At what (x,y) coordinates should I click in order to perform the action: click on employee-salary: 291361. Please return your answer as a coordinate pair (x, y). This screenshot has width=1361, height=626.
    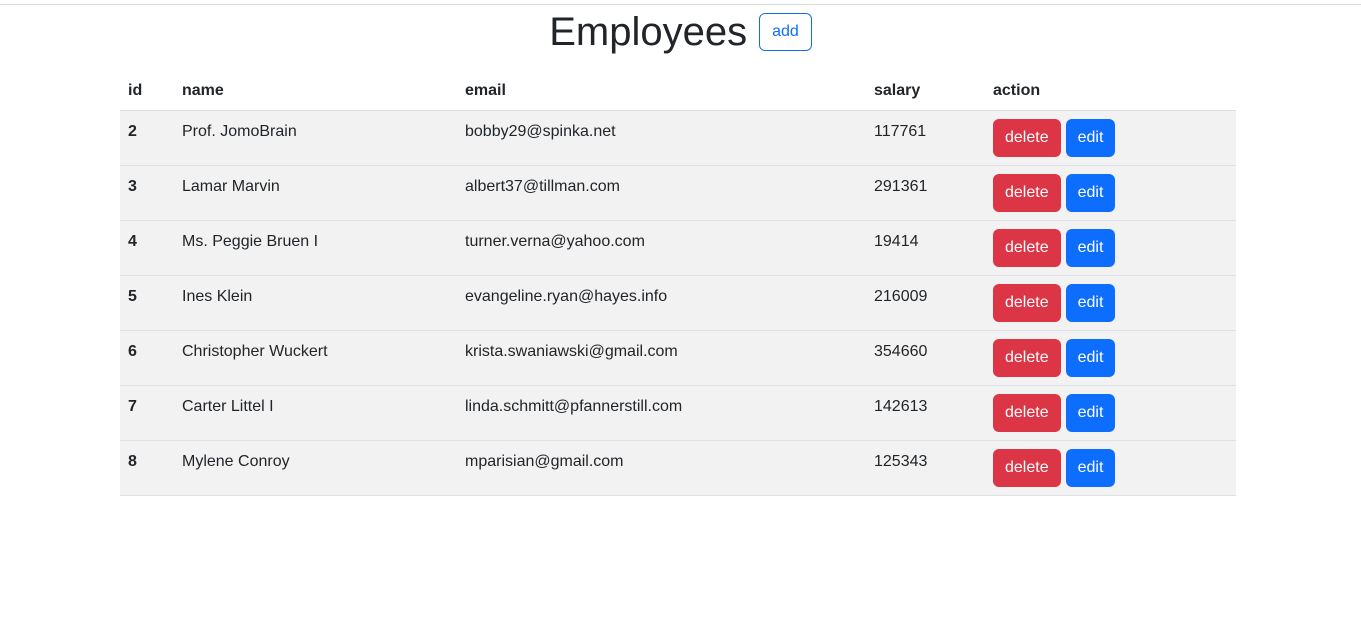
    Looking at the image, I should click on (901, 186).